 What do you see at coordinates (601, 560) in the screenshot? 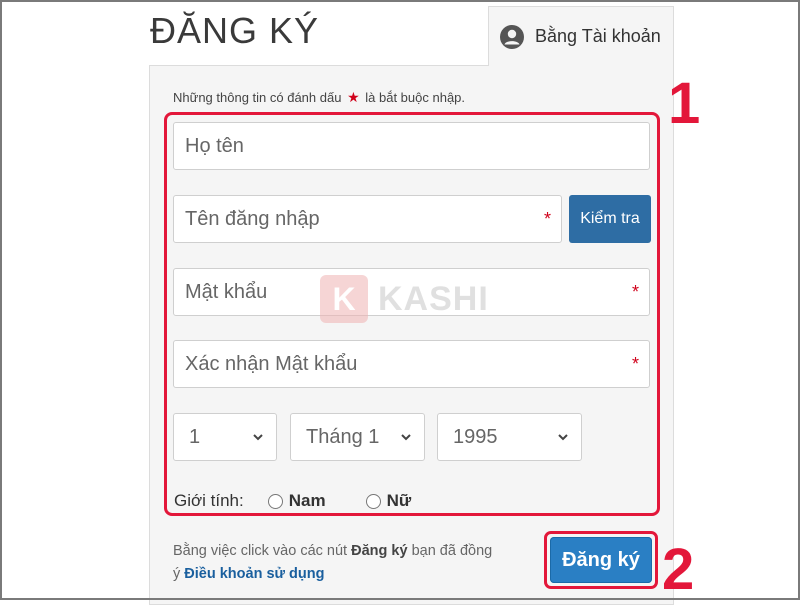
I see `register-button: Đăng ký` at bounding box center [601, 560].